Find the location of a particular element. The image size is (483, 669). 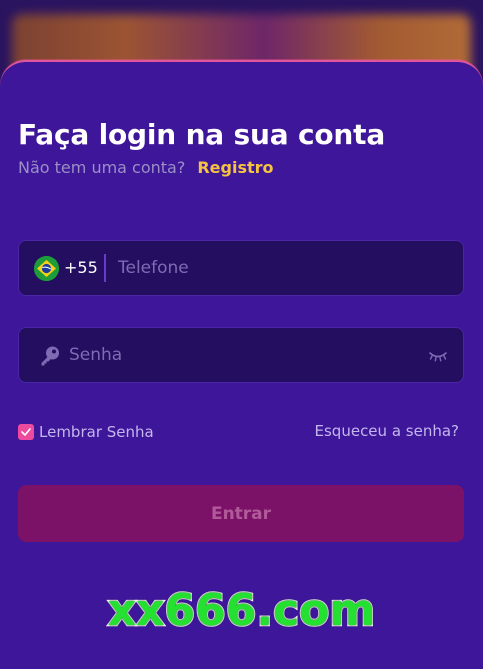

password-field is located at coordinates (241, 355).